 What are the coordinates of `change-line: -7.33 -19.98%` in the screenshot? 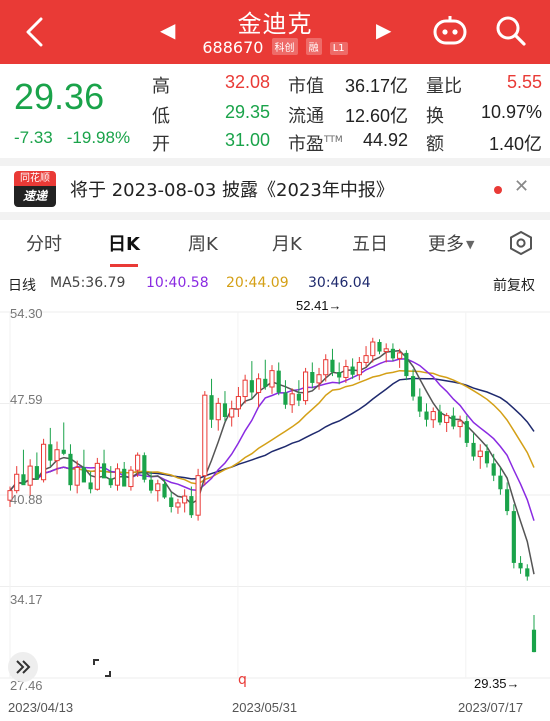 It's located at (72, 138).